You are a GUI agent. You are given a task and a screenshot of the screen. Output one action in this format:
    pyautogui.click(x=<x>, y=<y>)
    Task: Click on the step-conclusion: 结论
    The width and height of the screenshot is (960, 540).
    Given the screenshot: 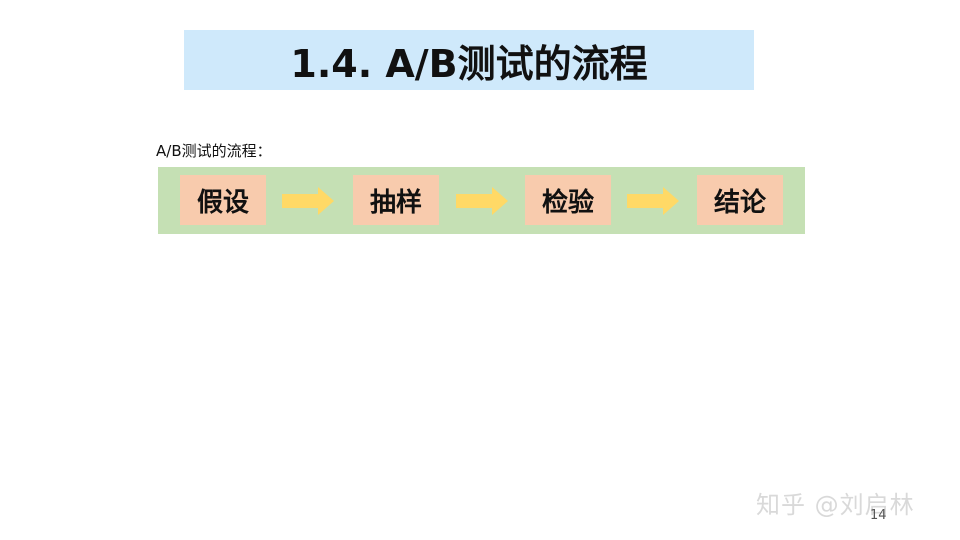 What is the action you would take?
    pyautogui.click(x=740, y=200)
    